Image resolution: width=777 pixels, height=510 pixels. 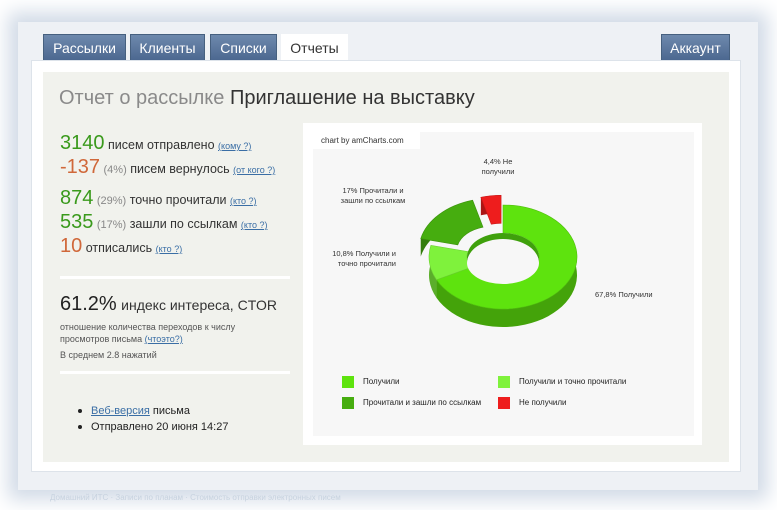 What do you see at coordinates (364, 258) in the screenshot?
I see `slice-label-received-read: 10,8% Получили и точно прочитали` at bounding box center [364, 258].